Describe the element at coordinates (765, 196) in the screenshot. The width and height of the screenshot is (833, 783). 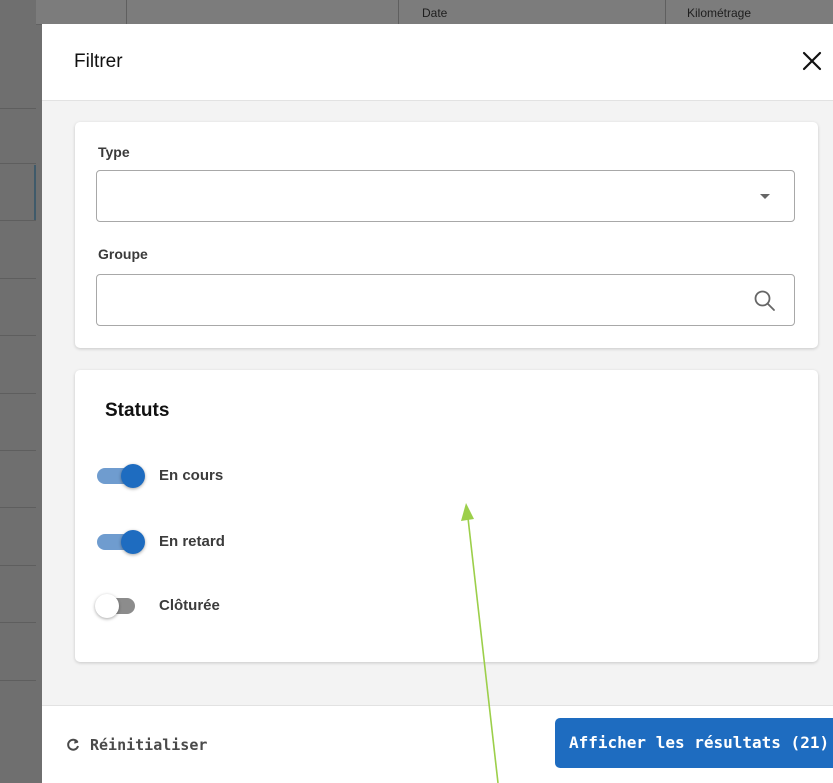
I see `chevron-down-icon` at that location.